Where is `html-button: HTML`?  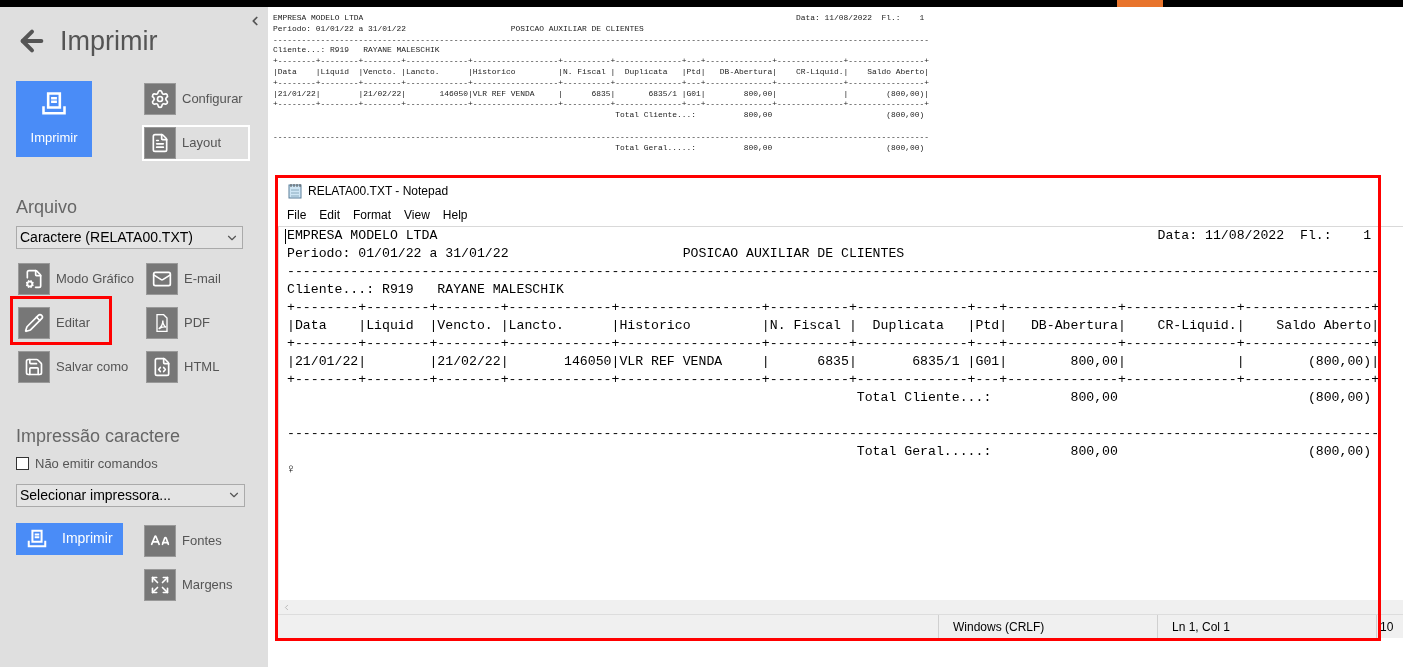 html-button: HTML is located at coordinates (198, 367).